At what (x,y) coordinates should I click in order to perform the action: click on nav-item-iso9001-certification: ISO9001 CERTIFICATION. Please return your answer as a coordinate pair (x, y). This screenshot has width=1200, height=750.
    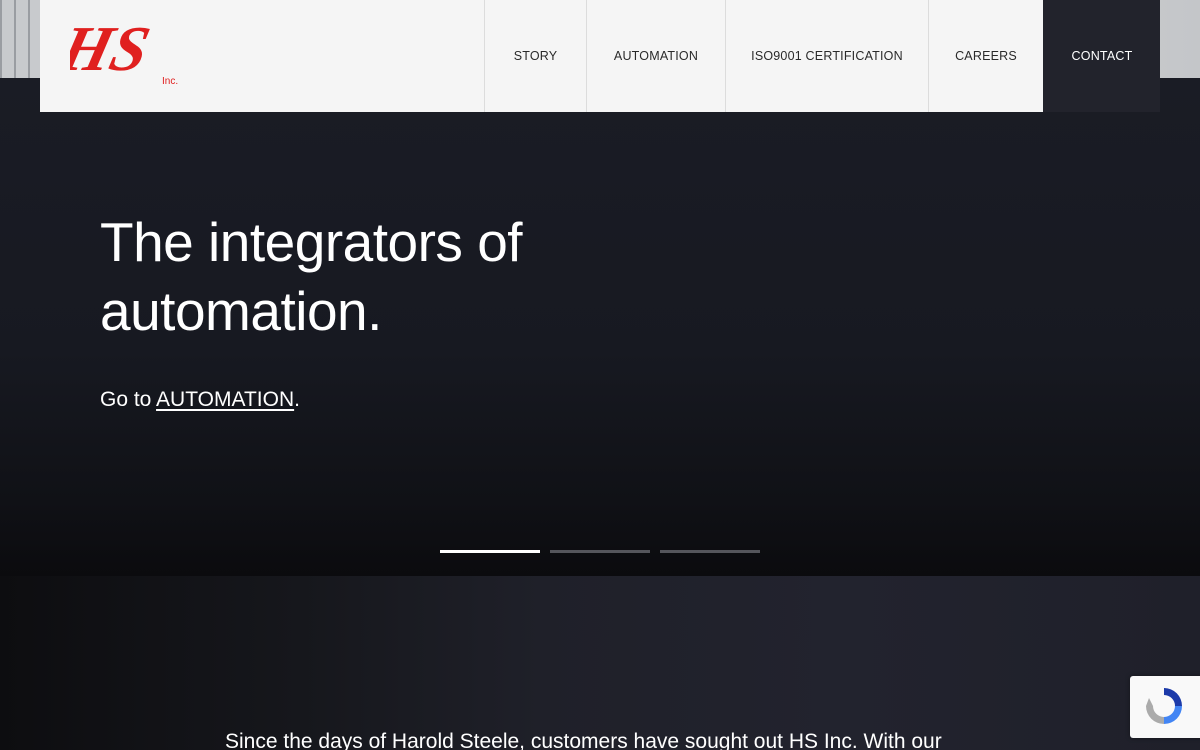
    Looking at the image, I should click on (826, 56).